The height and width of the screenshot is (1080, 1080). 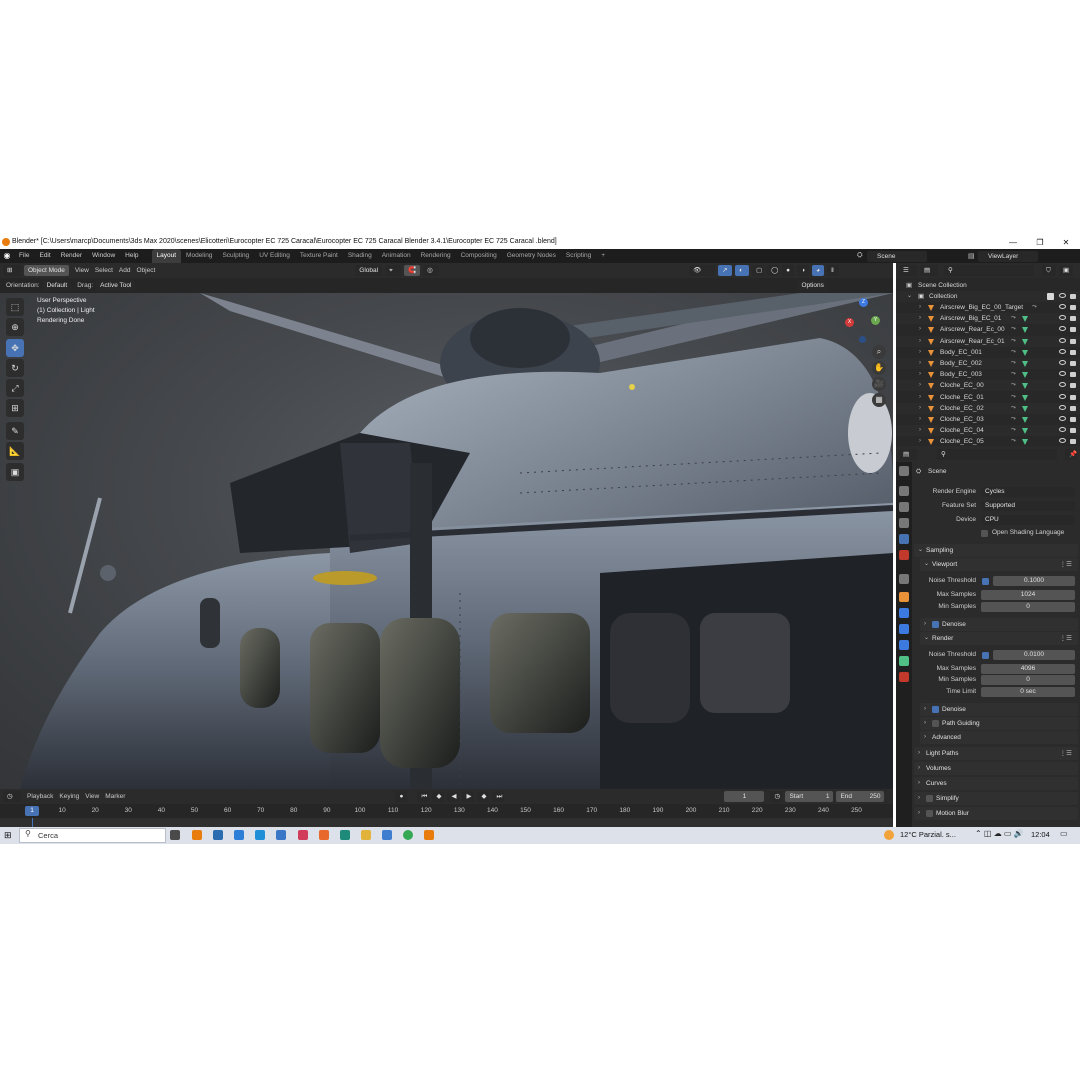 What do you see at coordinates (396, 256) in the screenshot?
I see `tab-animation: Animation` at bounding box center [396, 256].